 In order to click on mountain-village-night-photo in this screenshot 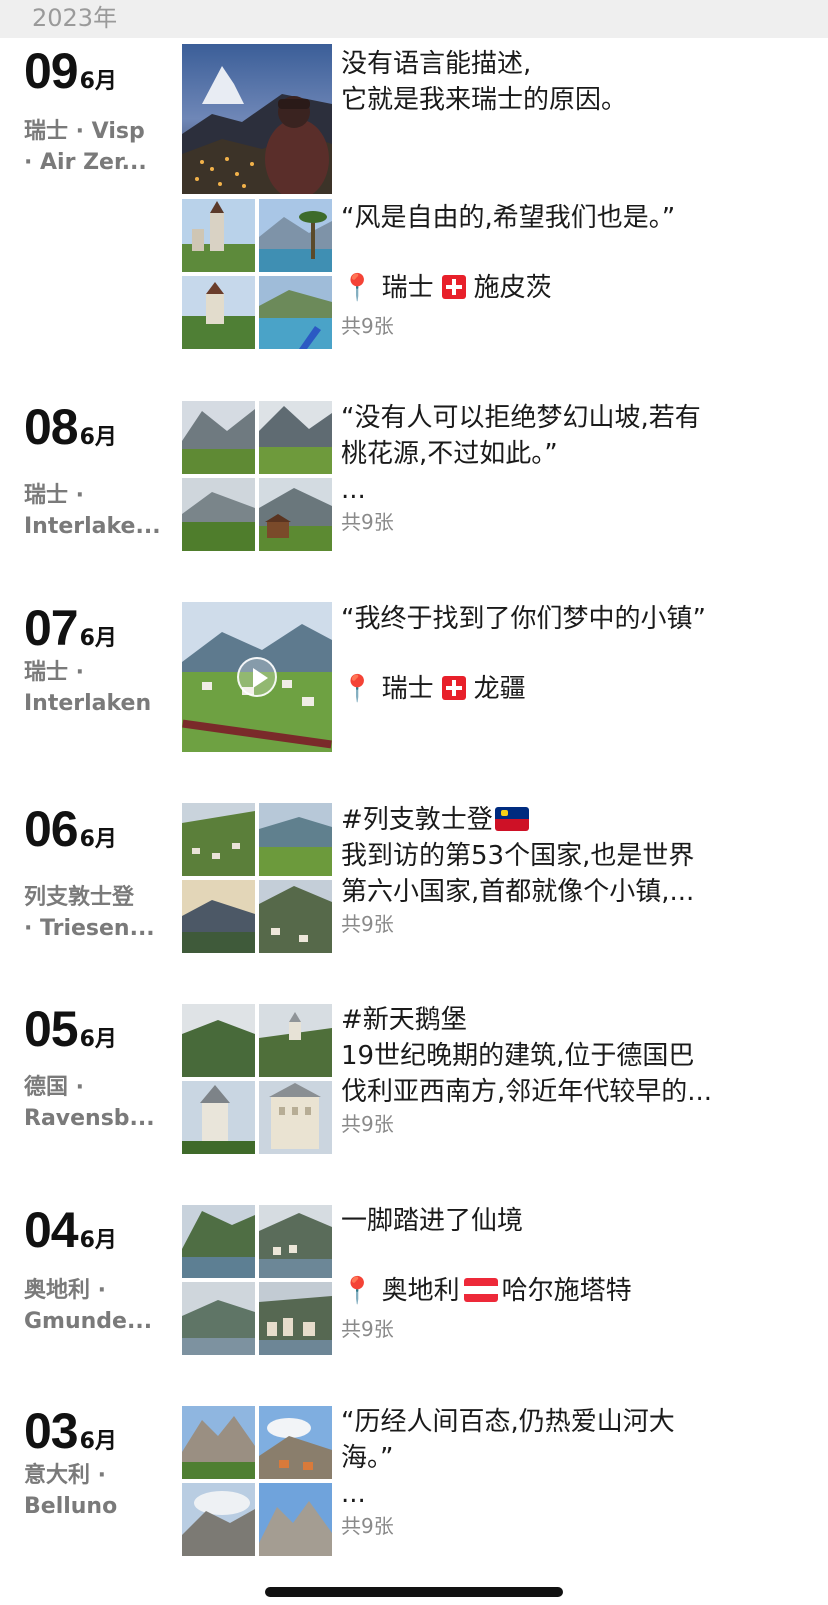, I will do `click(257, 119)`.